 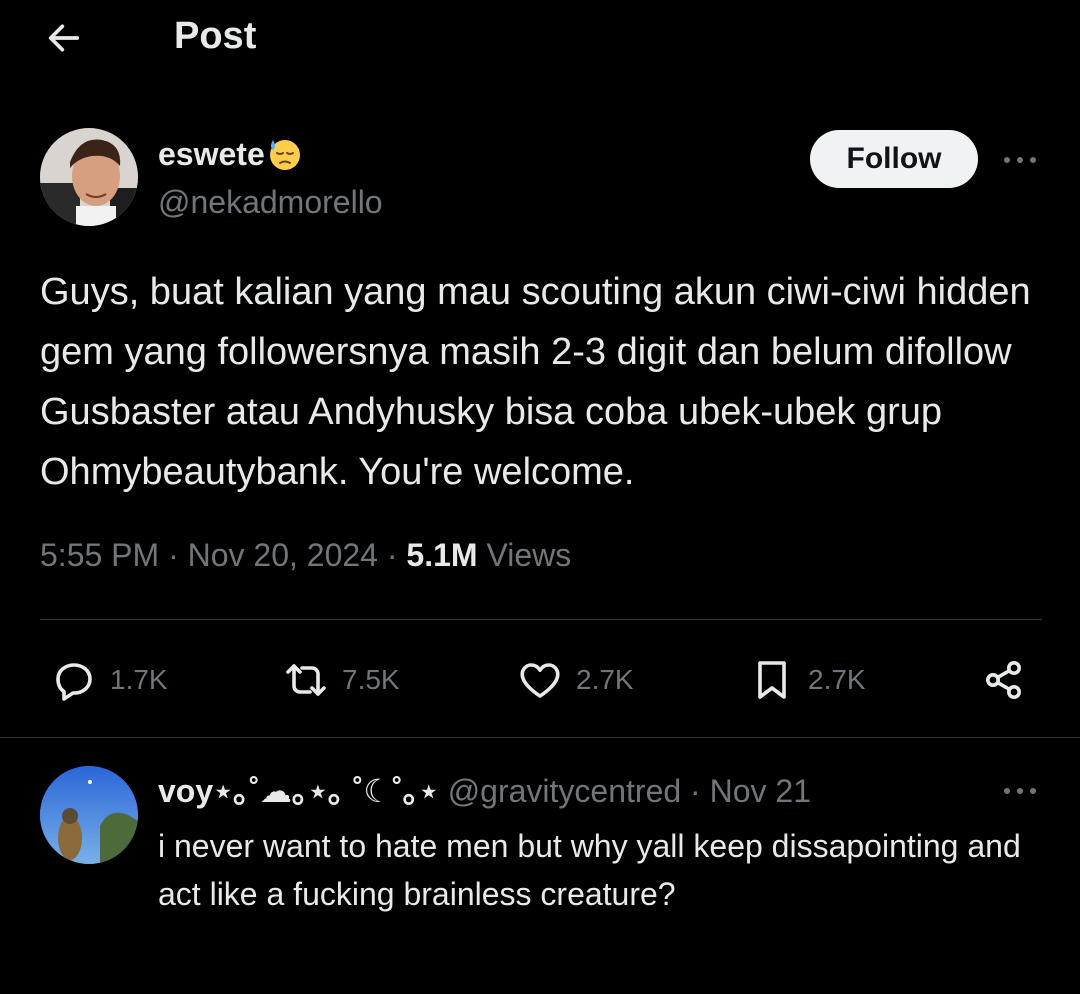 I want to click on arrow-left-icon, so click(x=64, y=38).